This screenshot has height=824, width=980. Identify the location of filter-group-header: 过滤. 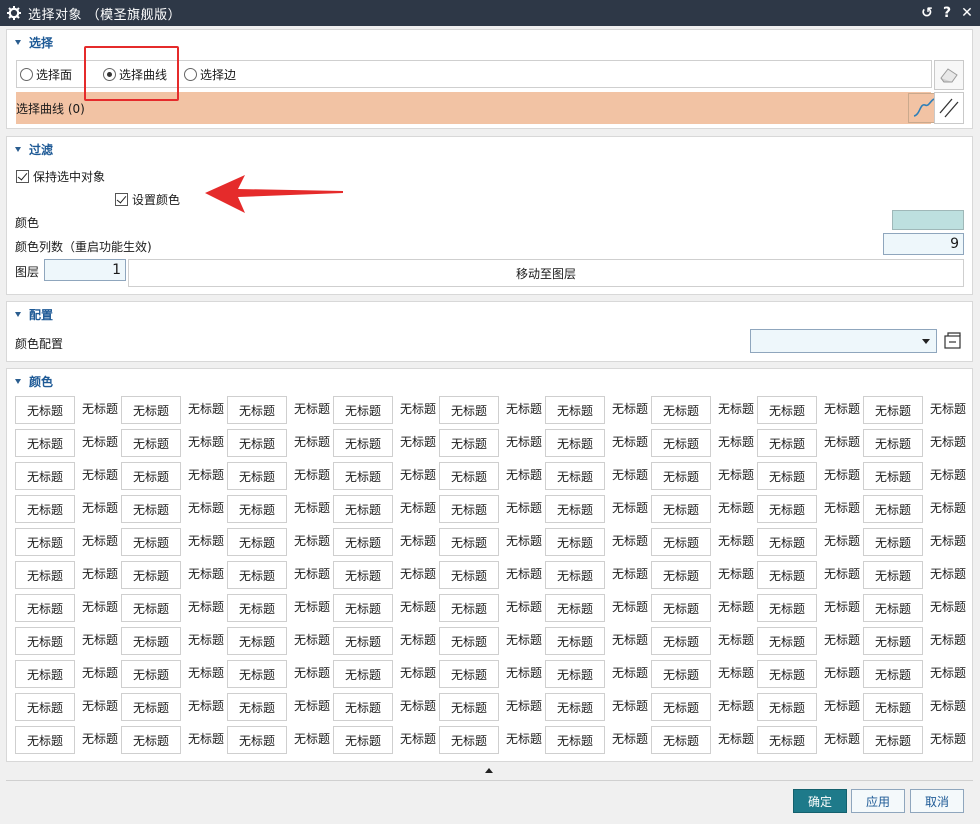
(34, 149).